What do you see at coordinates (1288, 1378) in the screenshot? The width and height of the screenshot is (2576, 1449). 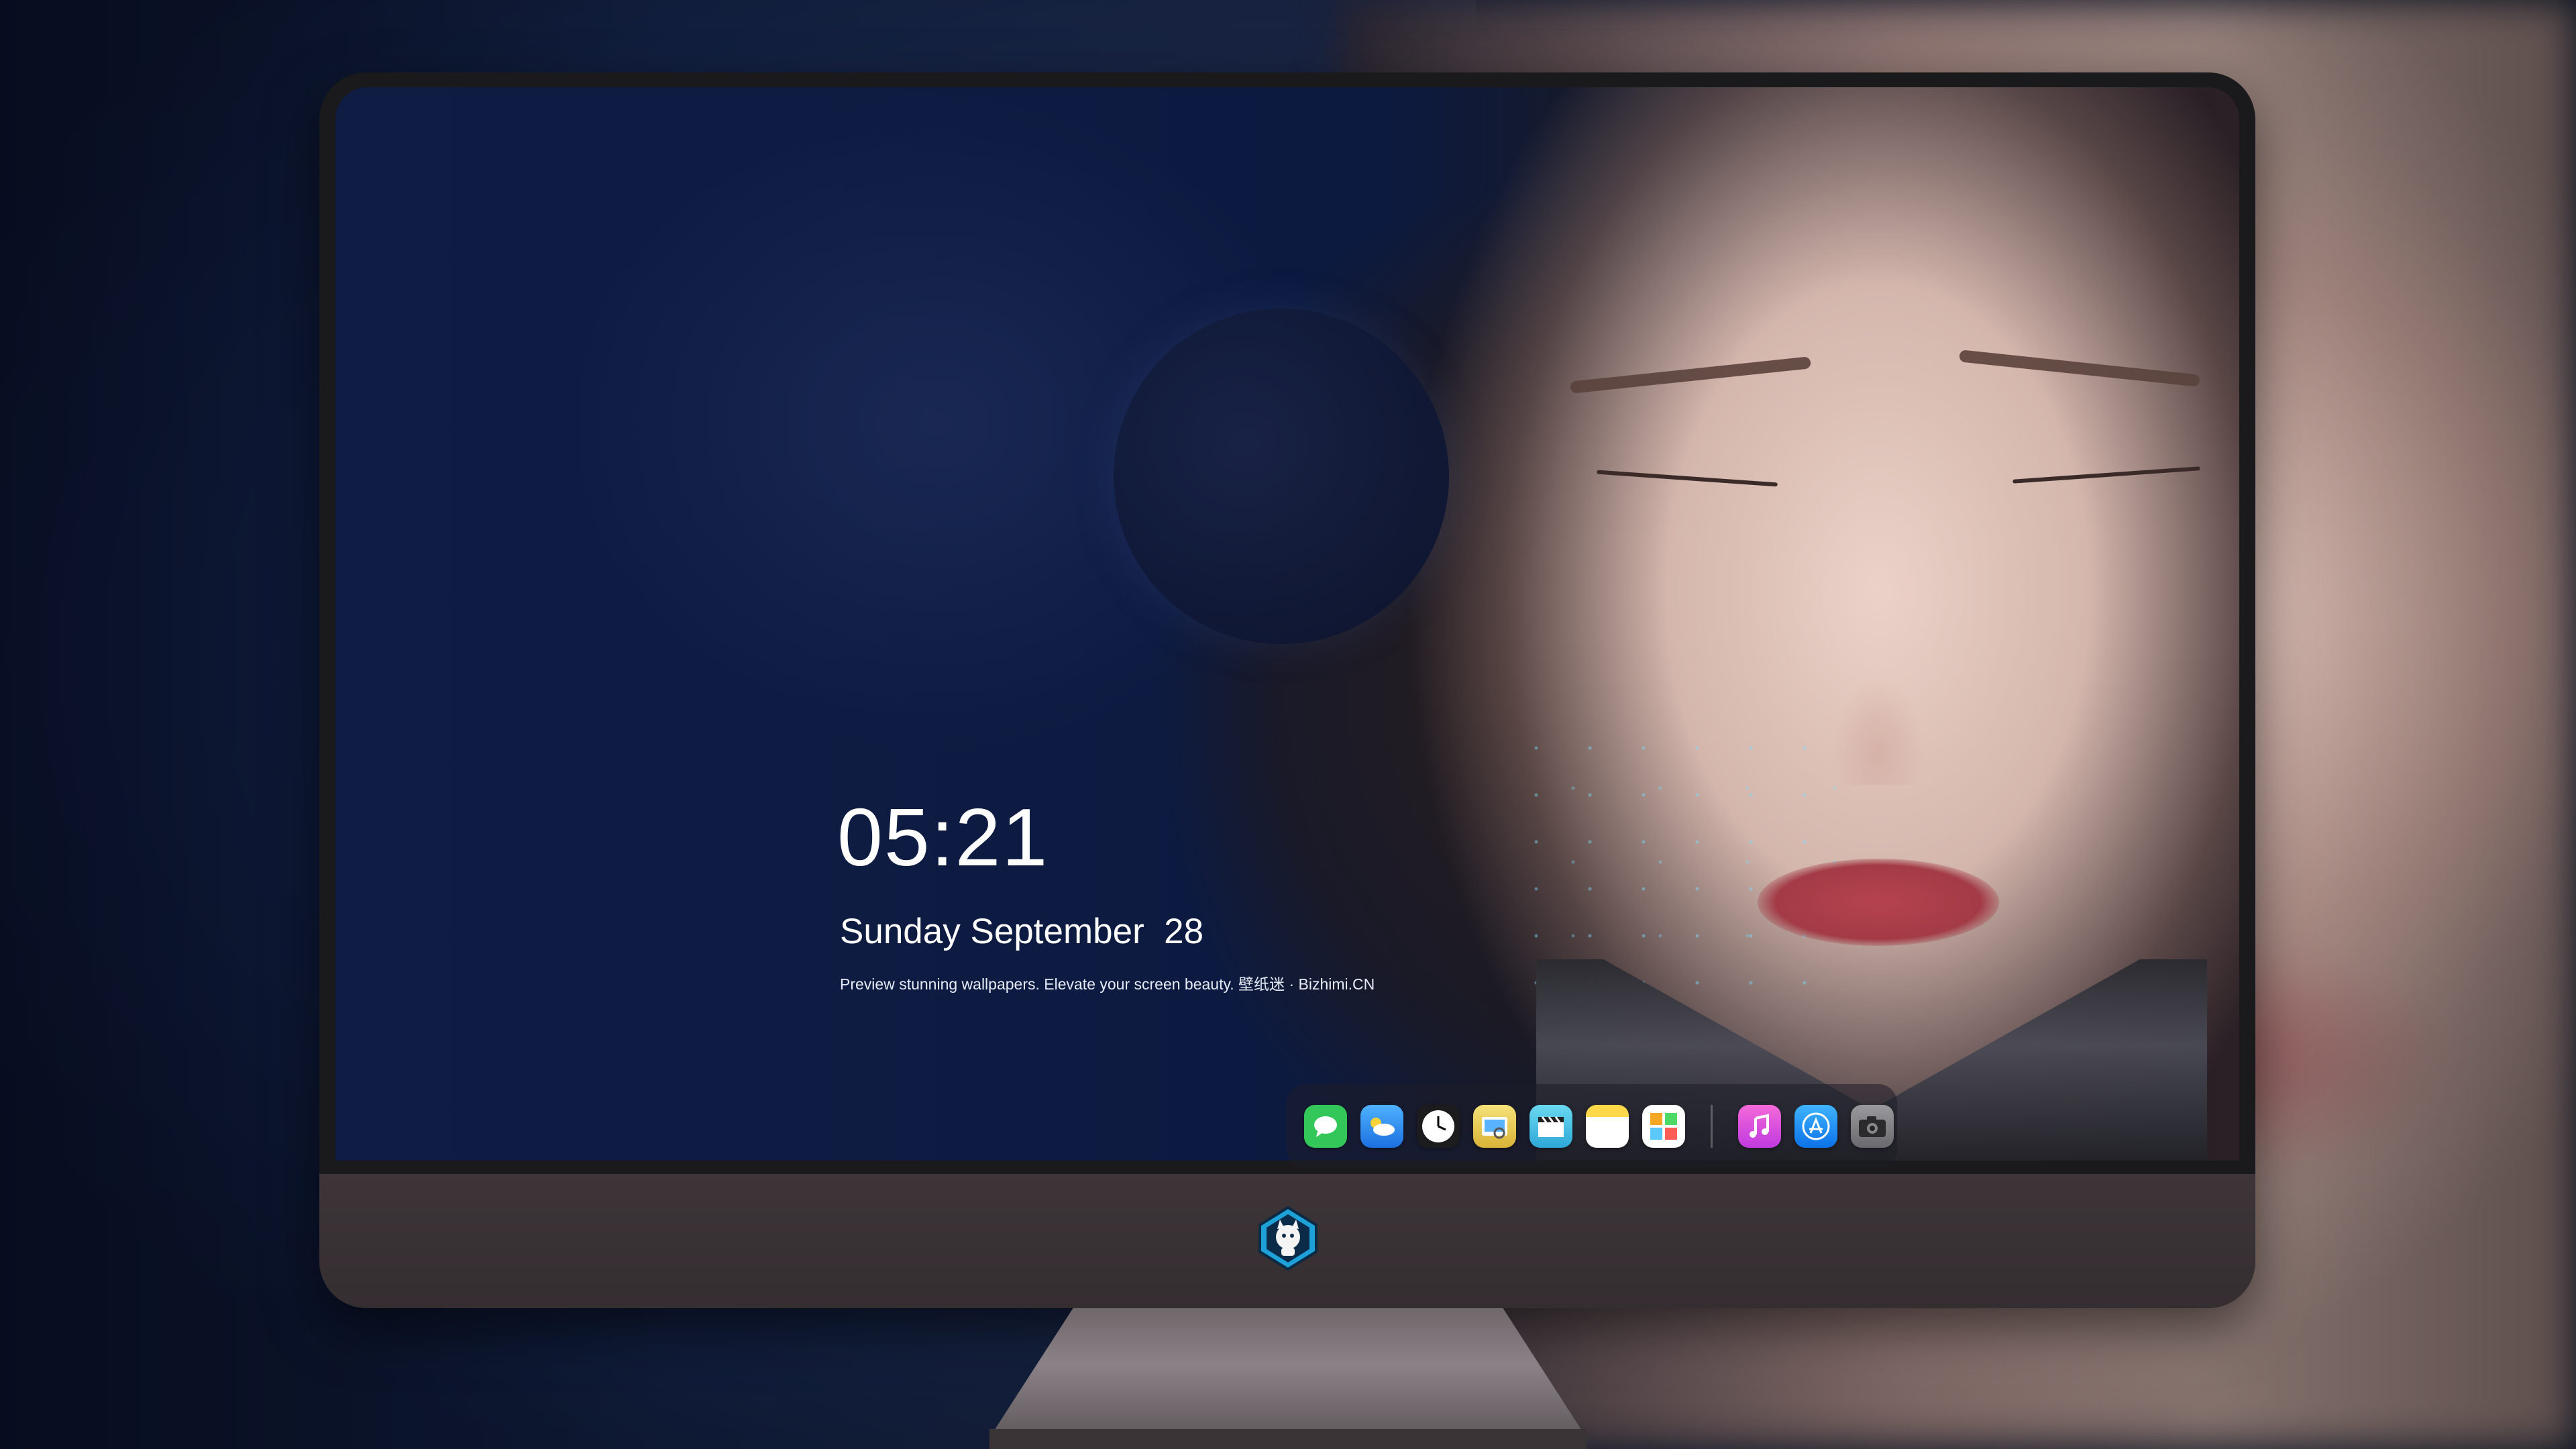 I see `monitor-stand` at bounding box center [1288, 1378].